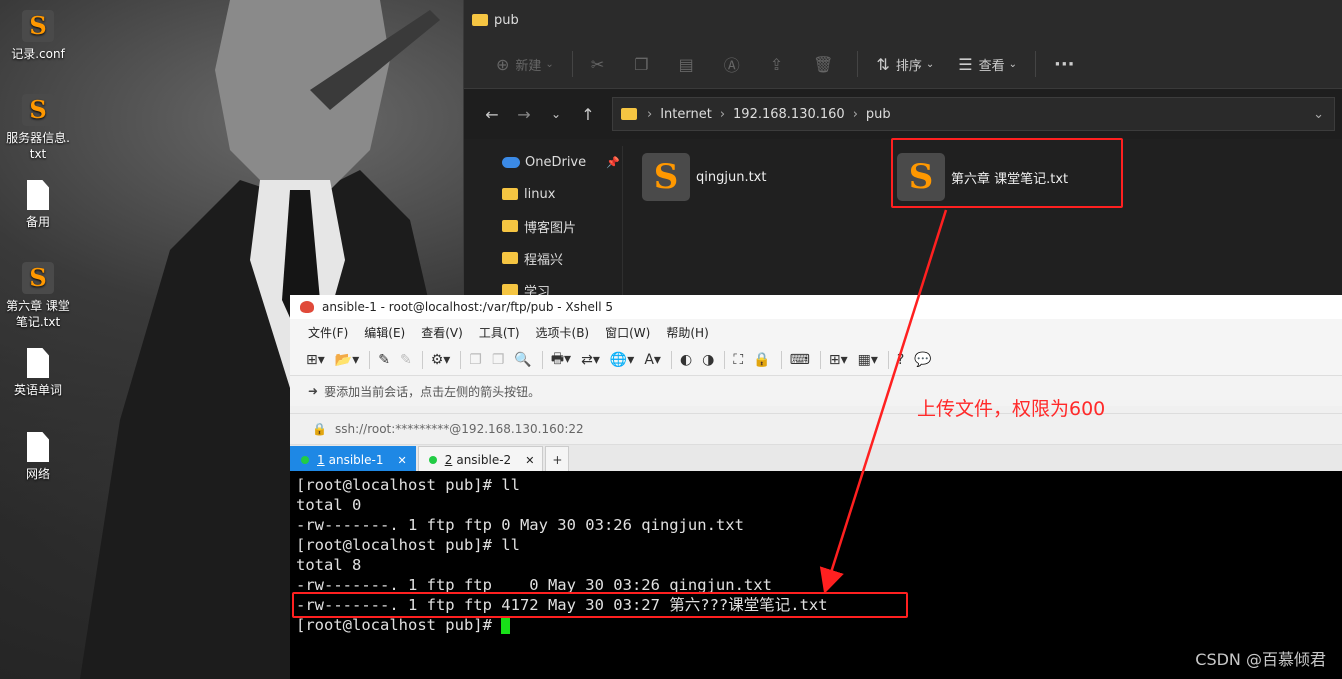 This screenshot has height=679, width=1342. Describe the element at coordinates (524, 114) in the screenshot. I see `forward-arrow-icon: →` at that location.